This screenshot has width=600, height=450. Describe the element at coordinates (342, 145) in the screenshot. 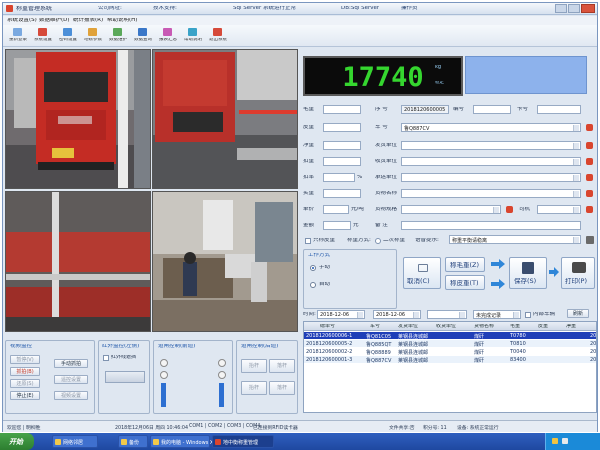

I see `net-weight-field` at that location.